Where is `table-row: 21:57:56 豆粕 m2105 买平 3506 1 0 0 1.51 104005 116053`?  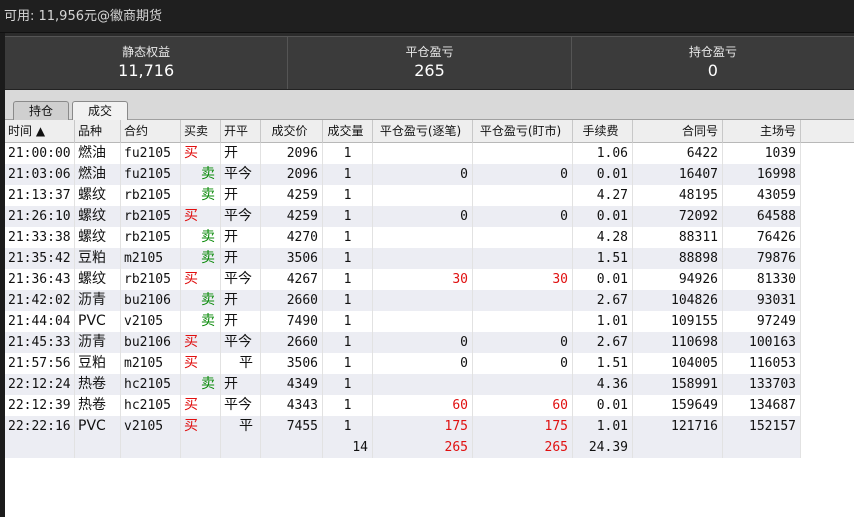
table-row: 21:57:56 豆粕 m2105 买平 3506 1 0 0 1.51 104005 116053 is located at coordinates (403, 363).